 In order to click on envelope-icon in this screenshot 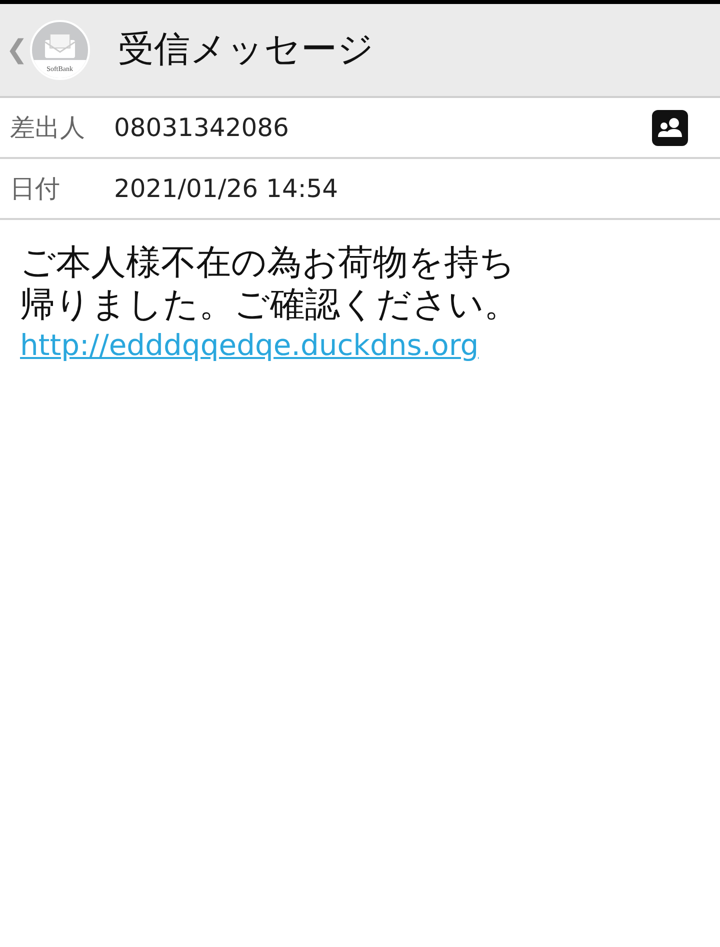, I will do `click(59, 46)`.